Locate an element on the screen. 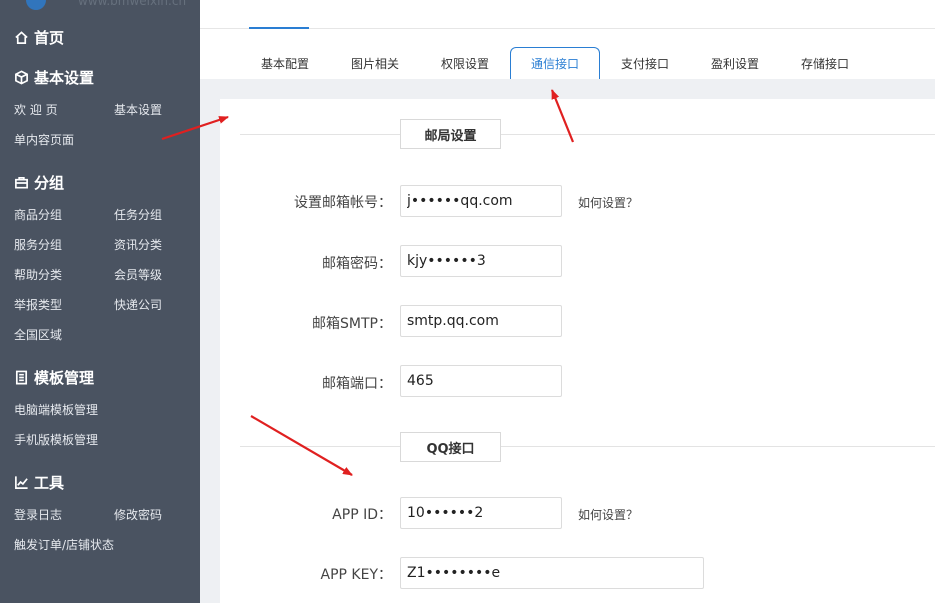  logo-icon is located at coordinates (36, 5).